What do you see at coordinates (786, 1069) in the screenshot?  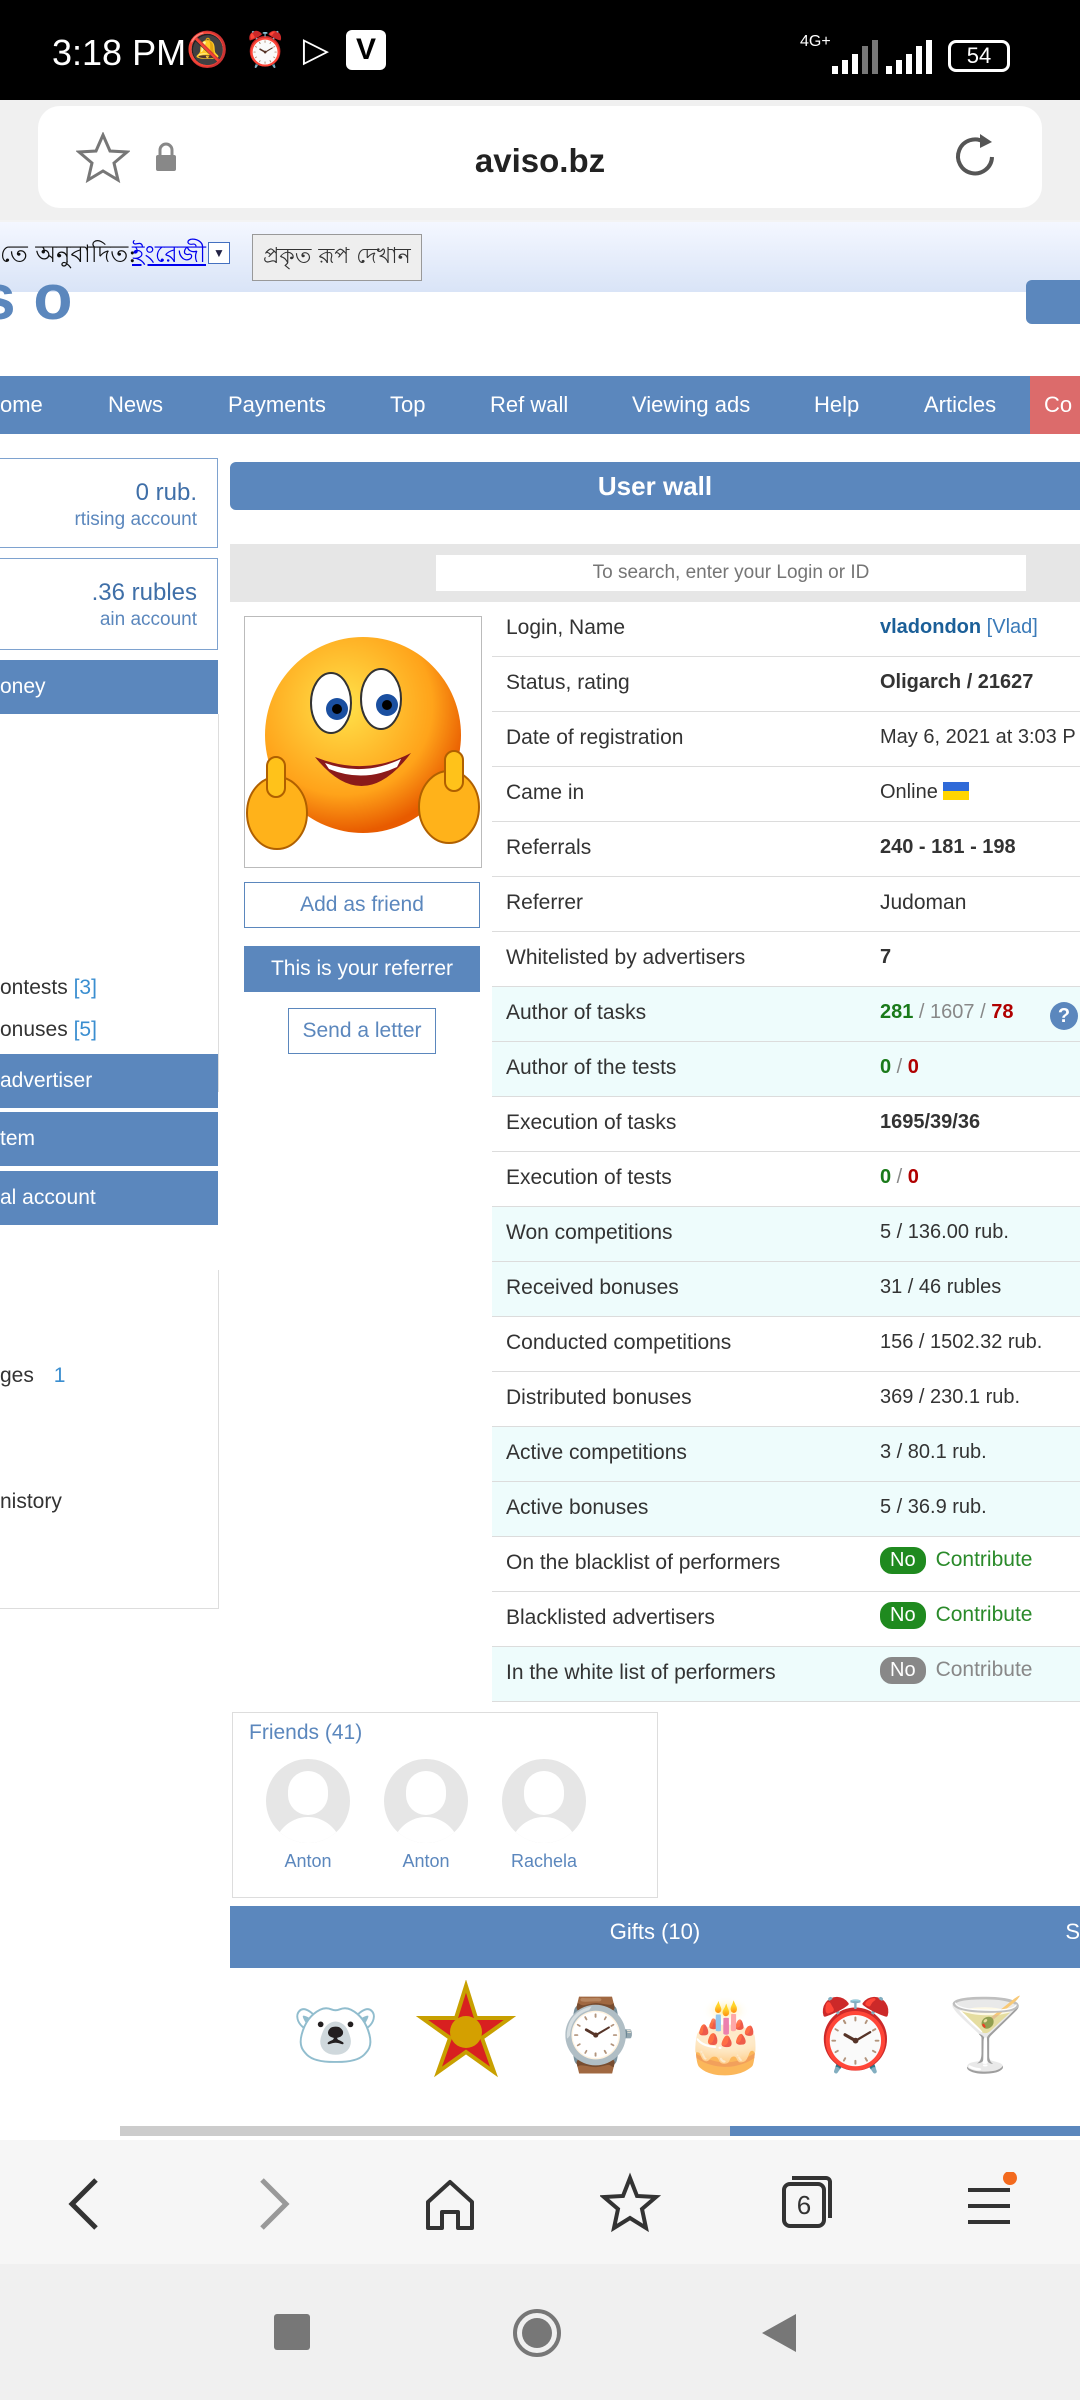 I see `row-author-tests: Author of the tests 0 / 0` at bounding box center [786, 1069].